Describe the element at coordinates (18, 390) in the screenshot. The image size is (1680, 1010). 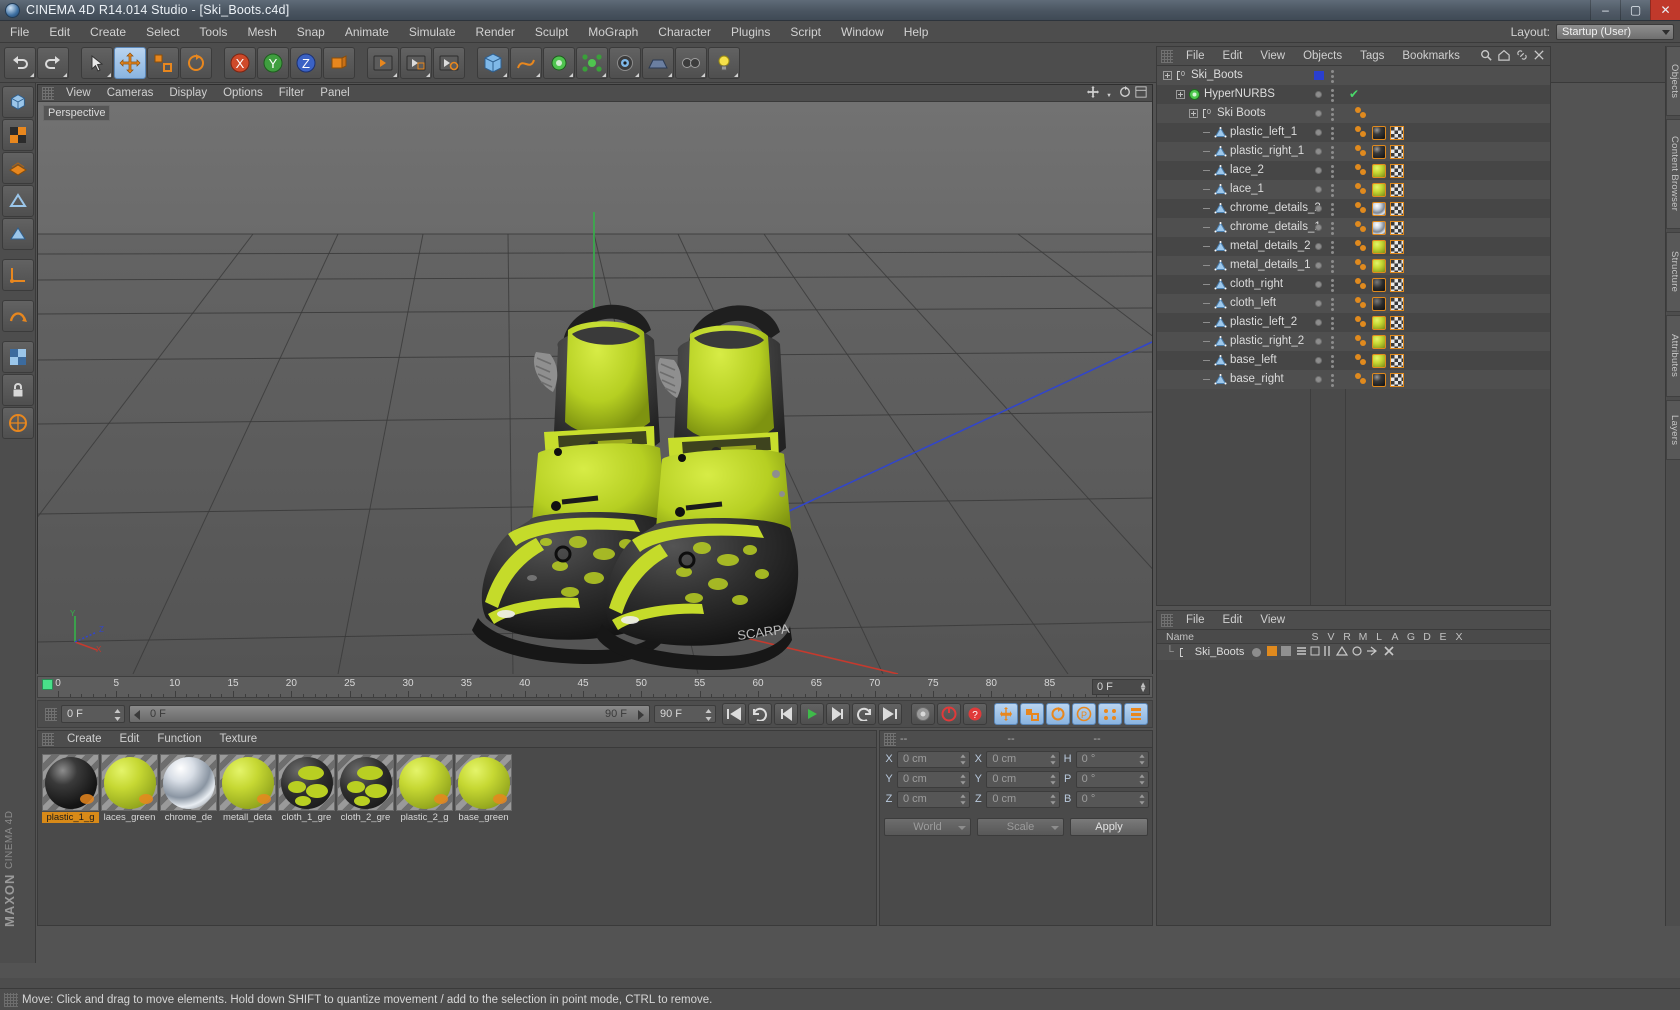
I see `lock-button` at that location.